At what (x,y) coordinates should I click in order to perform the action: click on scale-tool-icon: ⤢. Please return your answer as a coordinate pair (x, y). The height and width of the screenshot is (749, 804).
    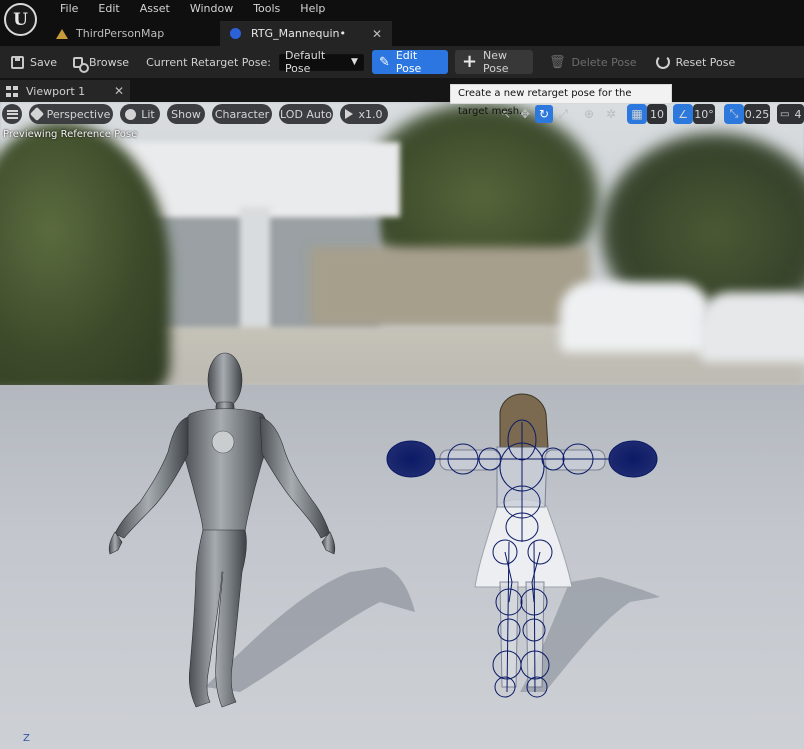
    Looking at the image, I should click on (563, 114).